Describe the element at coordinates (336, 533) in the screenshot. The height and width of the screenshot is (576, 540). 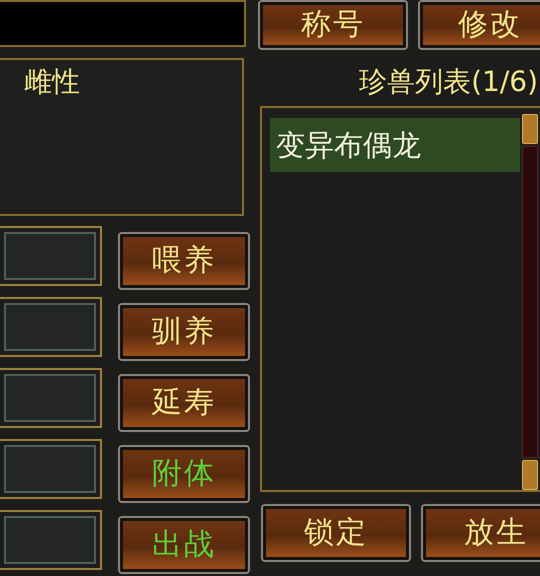
I see `game-button: 锁定` at that location.